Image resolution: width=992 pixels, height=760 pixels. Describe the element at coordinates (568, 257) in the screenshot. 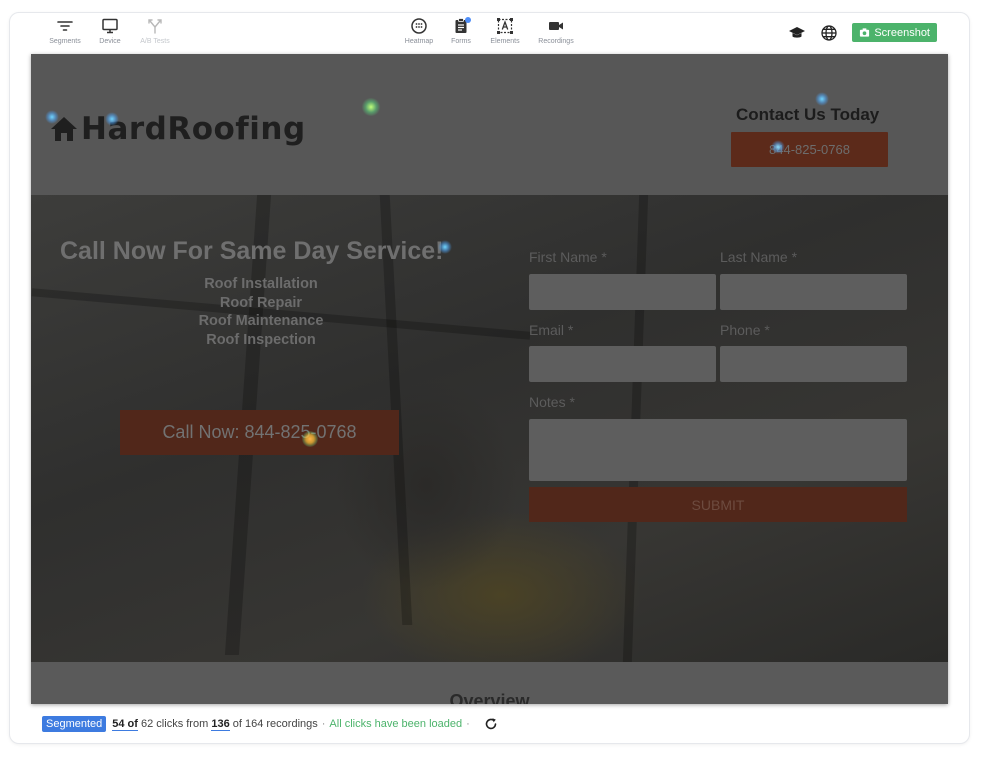

I see `first-name-label: First Name *` at that location.